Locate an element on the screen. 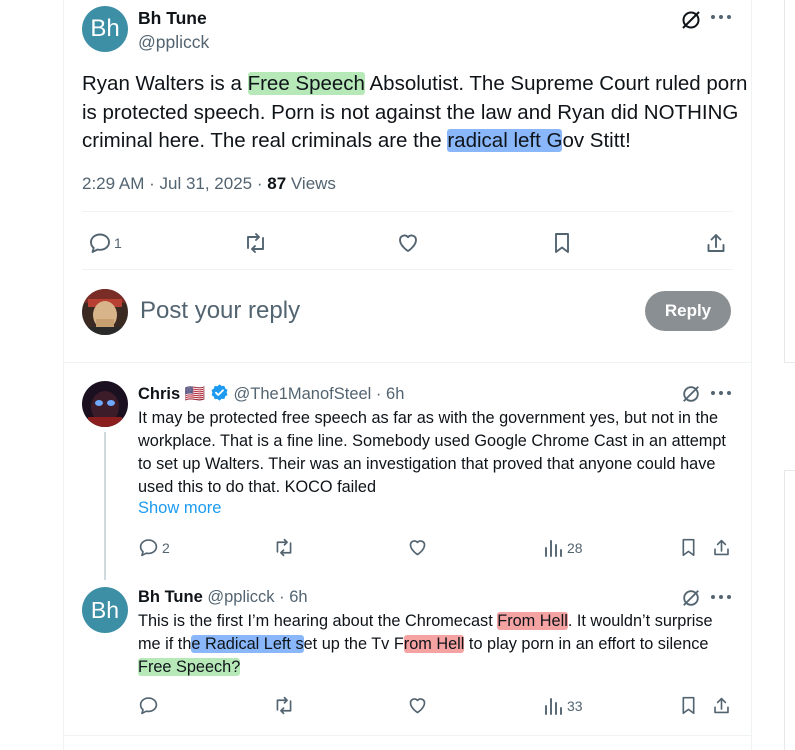 The width and height of the screenshot is (795, 750). highlight-green: Free Speech is located at coordinates (306, 83).